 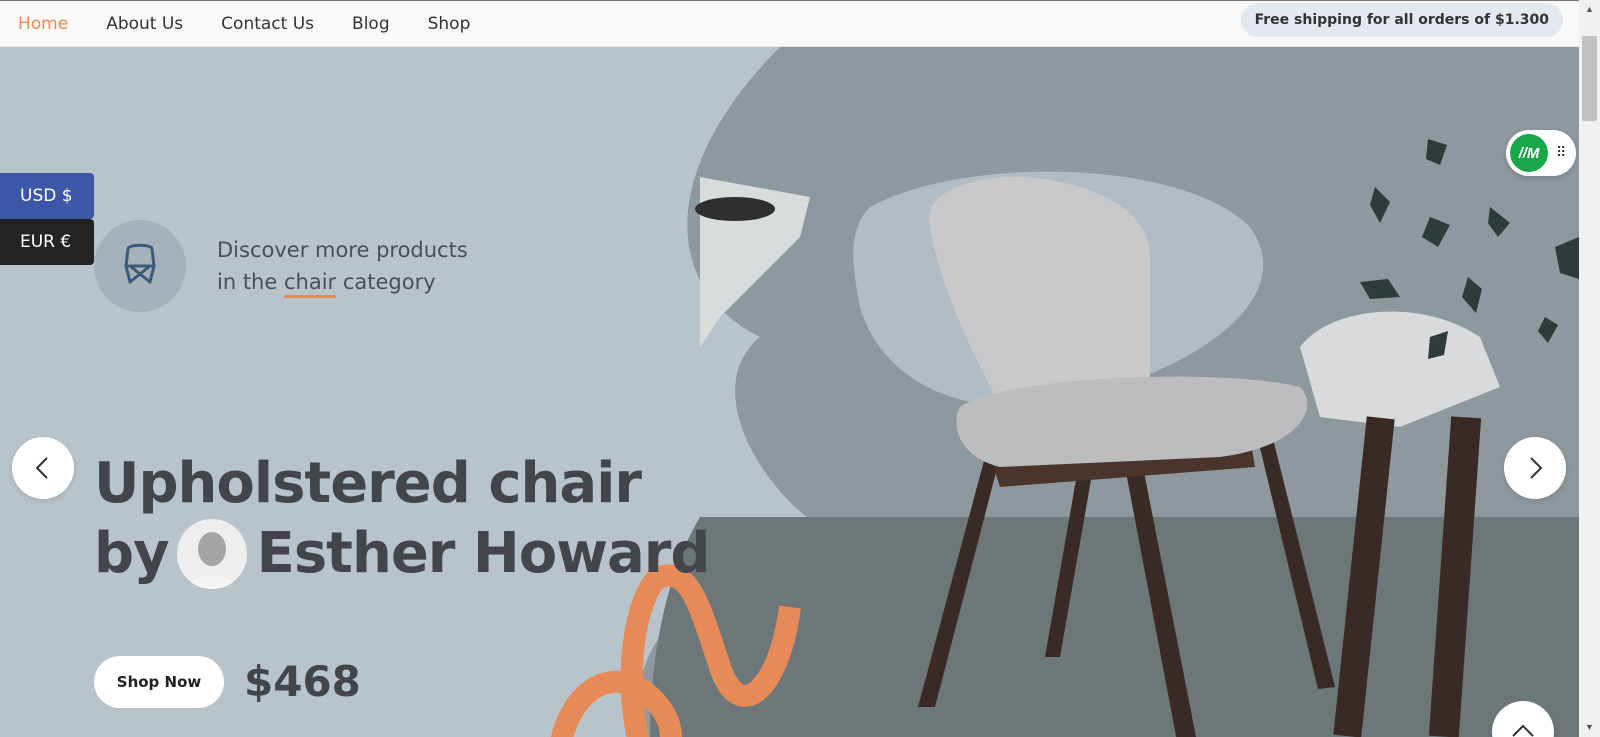 What do you see at coordinates (386, 282) in the screenshot?
I see `category-suffix: category` at bounding box center [386, 282].